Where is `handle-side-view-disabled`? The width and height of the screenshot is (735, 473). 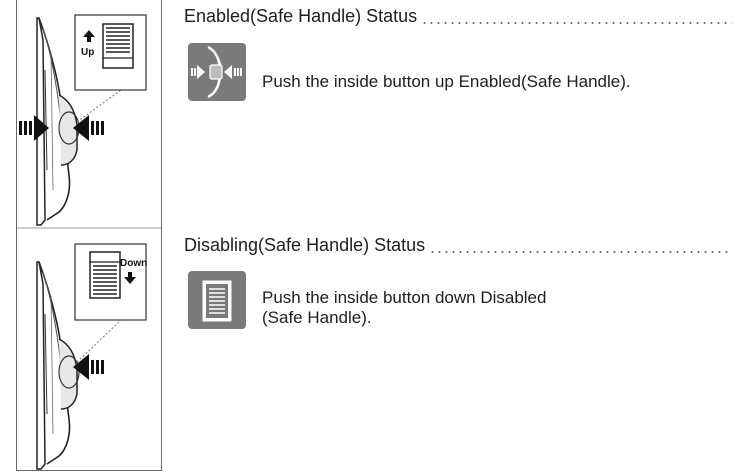 handle-side-view-disabled is located at coordinates (58, 365).